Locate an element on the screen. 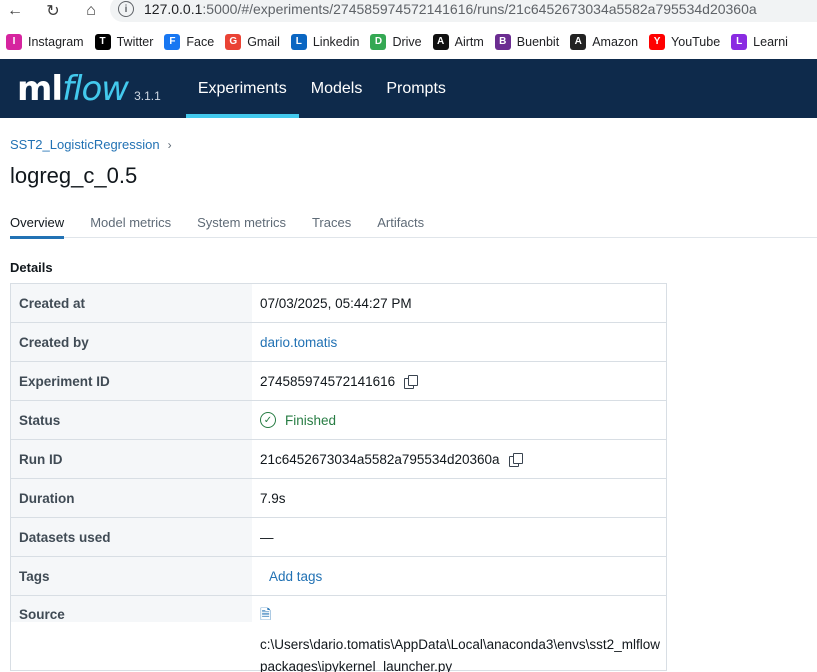 This screenshot has width=817, height=672. mlflow-header: ml flow 3.1.1 Experiments Models Prompts is located at coordinates (408, 88).